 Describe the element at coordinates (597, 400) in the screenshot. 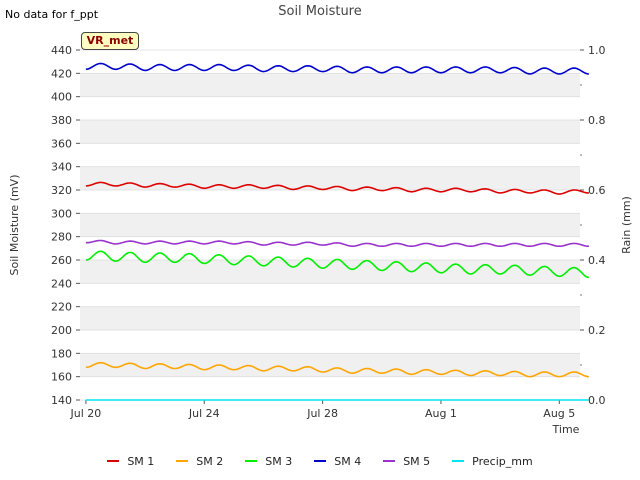

I see `y2-tick-label: 0.0` at that location.